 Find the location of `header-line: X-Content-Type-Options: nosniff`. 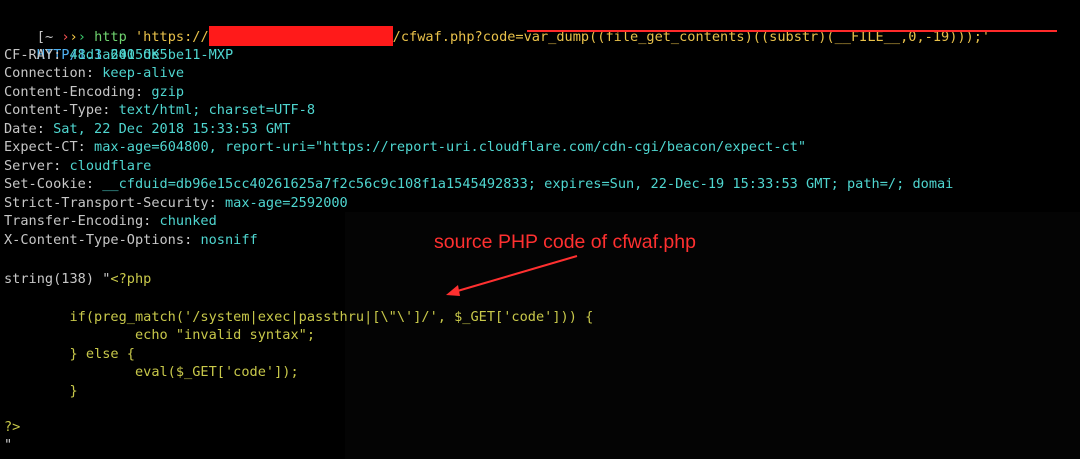

header-line: X-Content-Type-Options: nosniff is located at coordinates (131, 240).